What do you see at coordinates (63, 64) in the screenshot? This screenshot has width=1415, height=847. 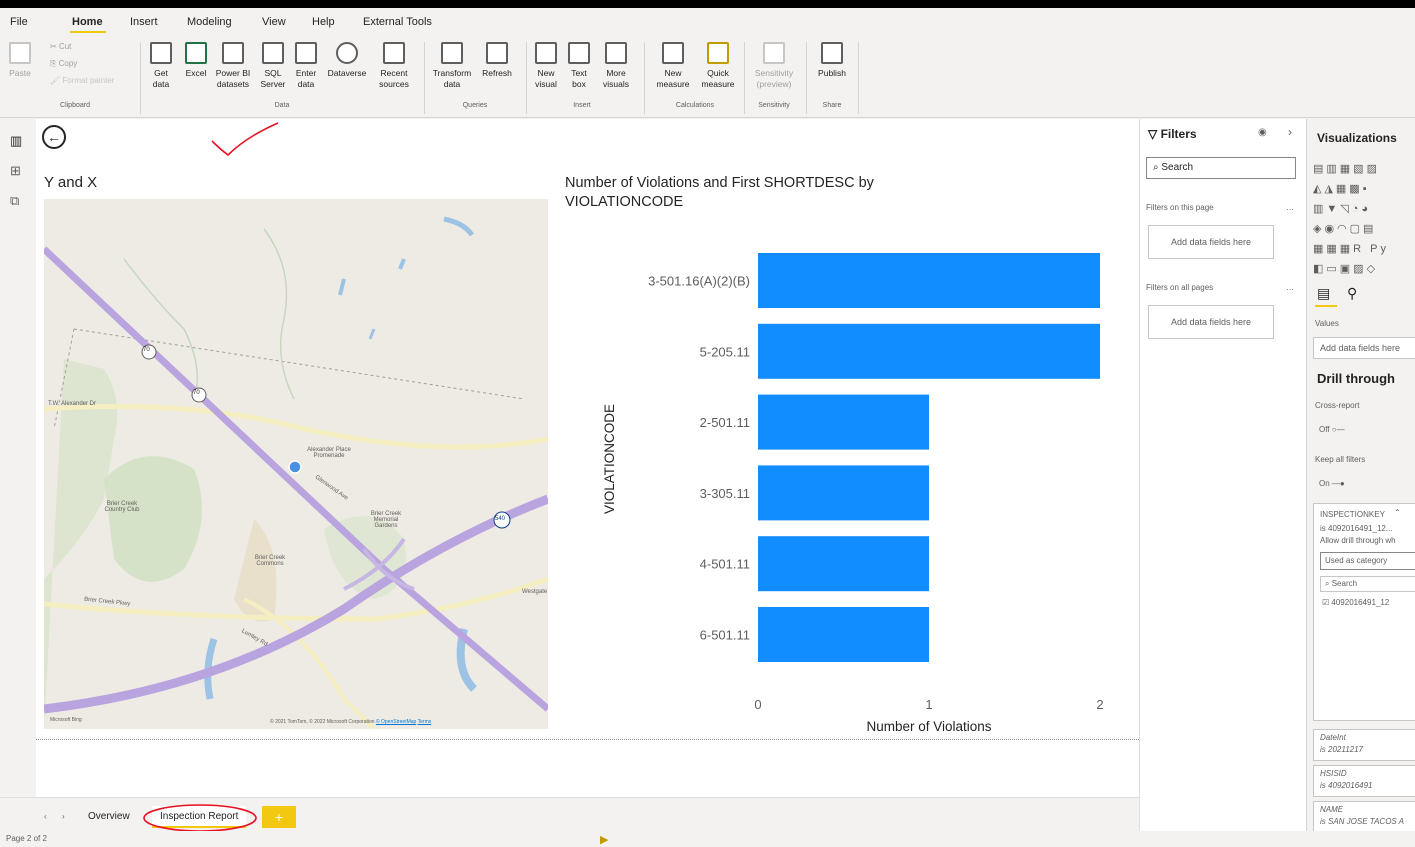 I see `copy-button: ⎘ Copy` at bounding box center [63, 64].